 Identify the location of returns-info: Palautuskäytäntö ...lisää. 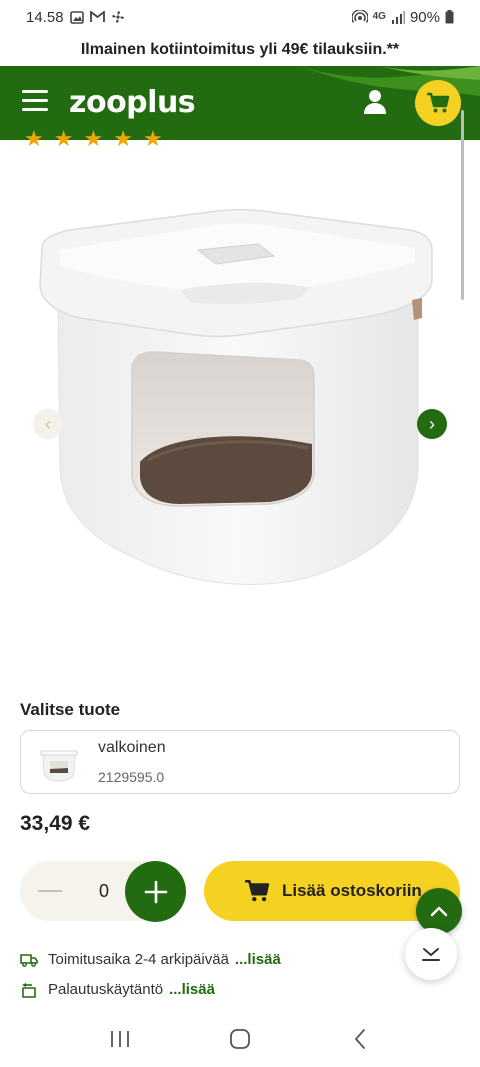
(117, 989).